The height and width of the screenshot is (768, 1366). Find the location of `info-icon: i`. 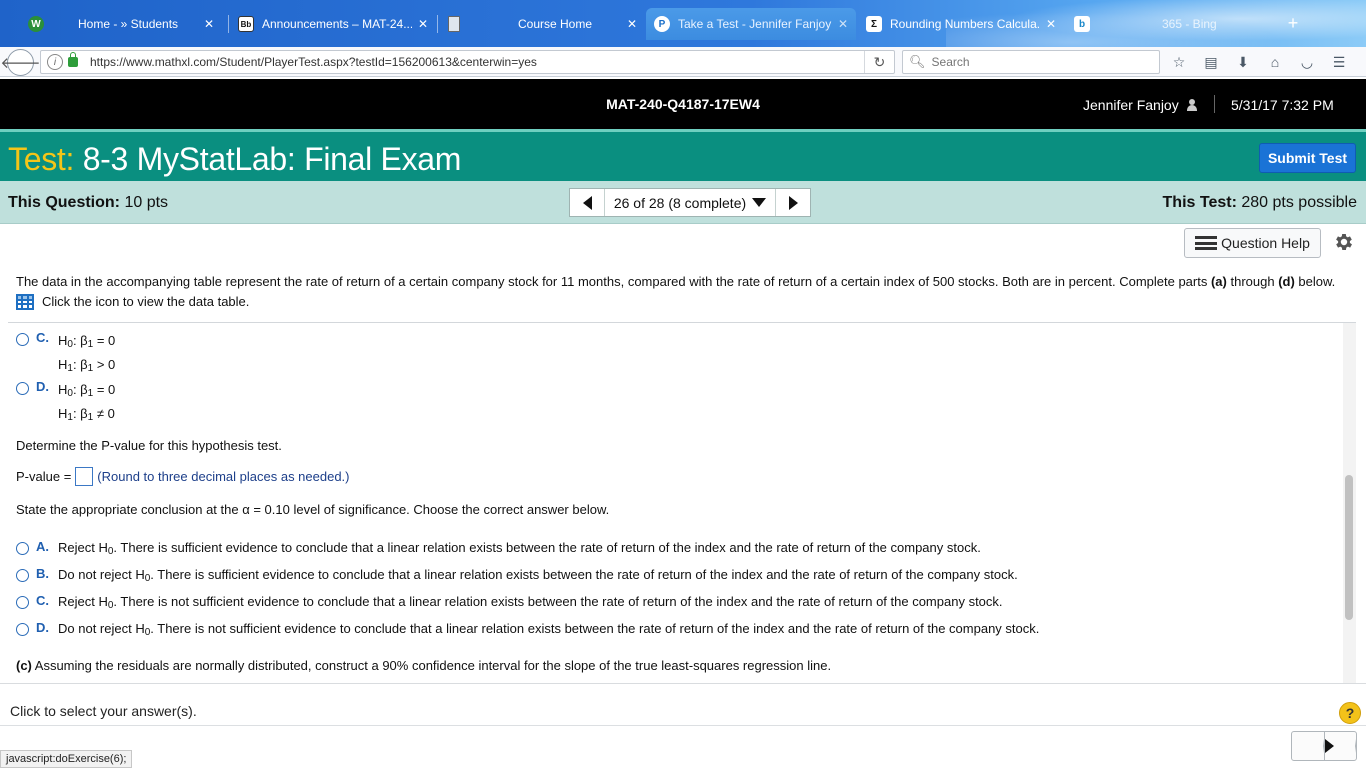

info-icon: i is located at coordinates (55, 62).